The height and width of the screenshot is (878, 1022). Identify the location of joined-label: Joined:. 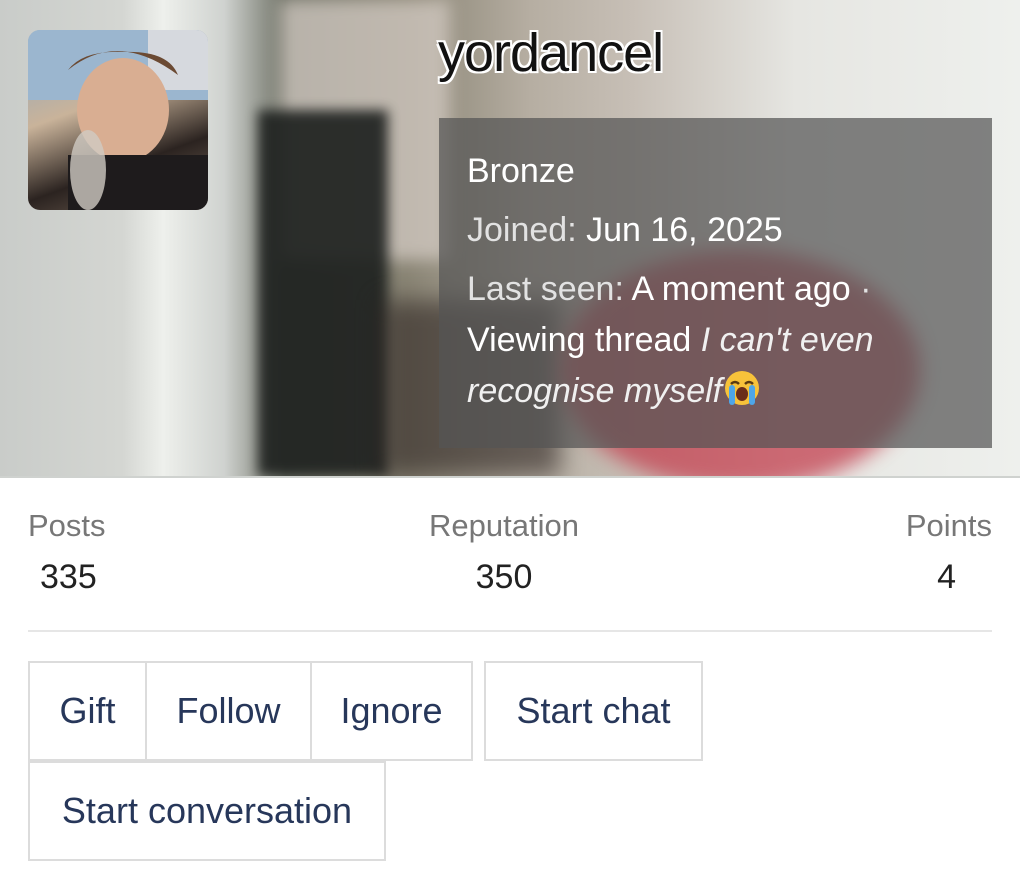
(522, 230).